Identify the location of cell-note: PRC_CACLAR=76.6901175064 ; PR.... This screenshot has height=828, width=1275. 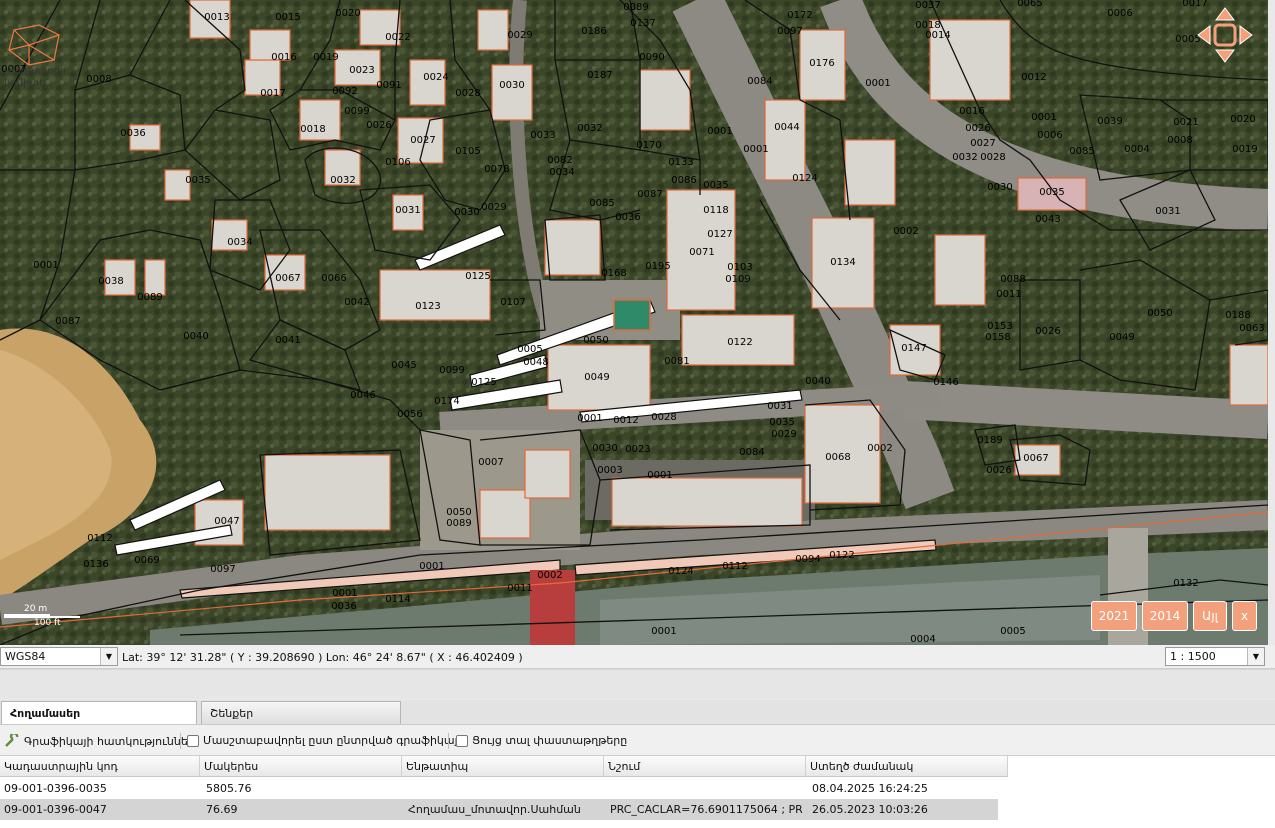
(706, 809).